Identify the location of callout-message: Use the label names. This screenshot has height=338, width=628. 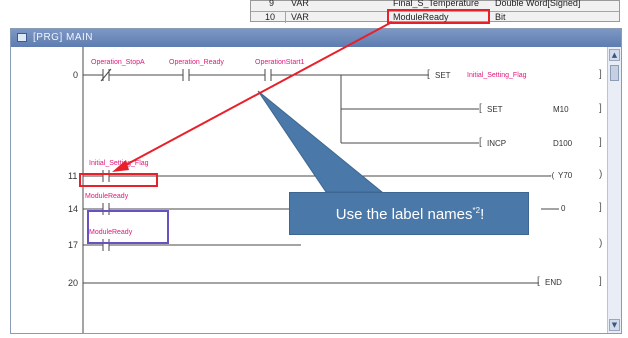
(404, 214).